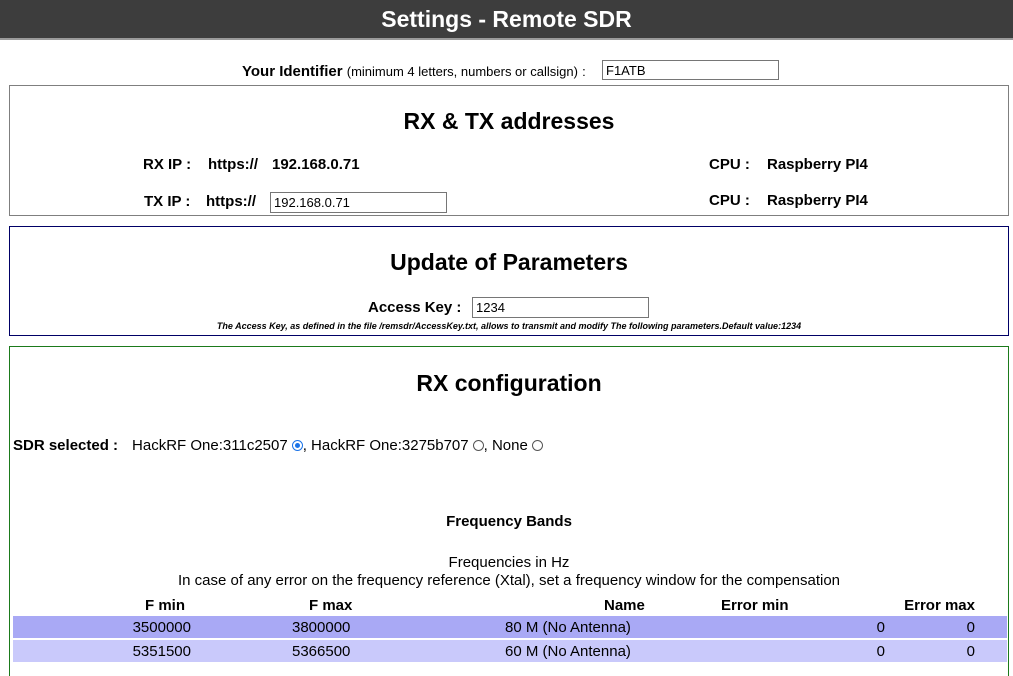 The image size is (1013, 676). I want to click on table-row: 5351500 5366500 60 M (No Antenna) 0 0, so click(510, 651).